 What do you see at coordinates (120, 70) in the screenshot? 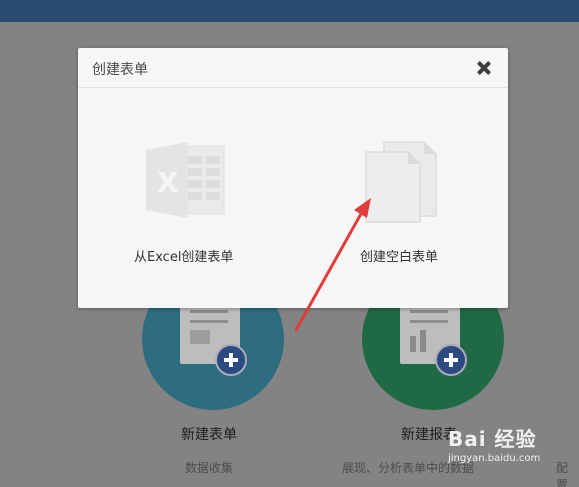
I see `dialog-title: 创建表单` at bounding box center [120, 70].